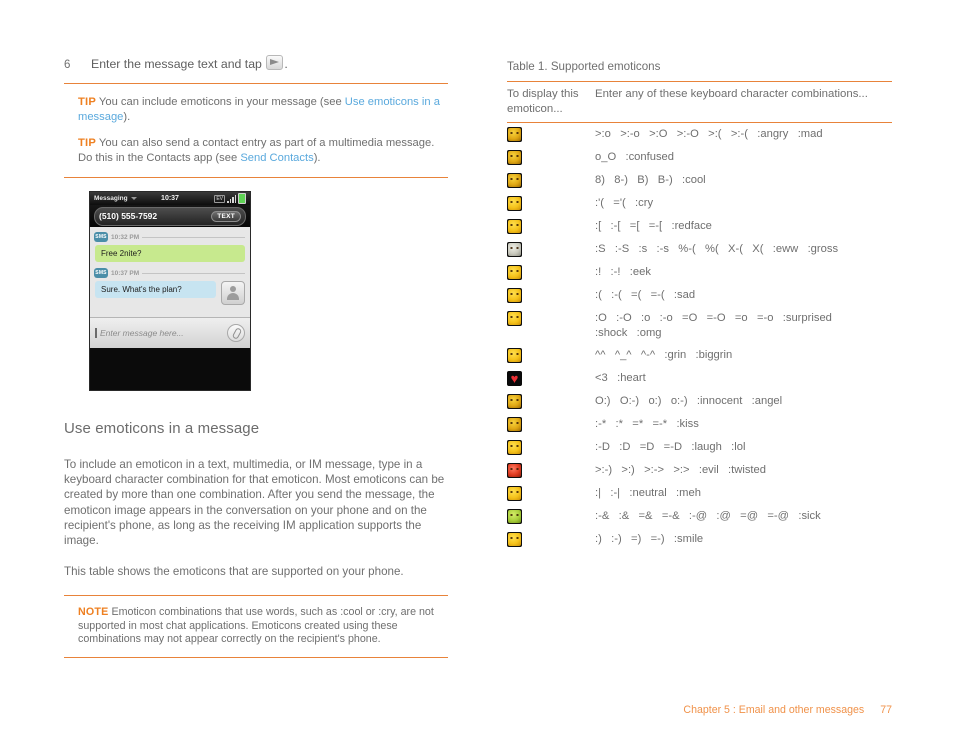  Describe the element at coordinates (276, 158) in the screenshot. I see `tip-link: Send Contacts` at that location.